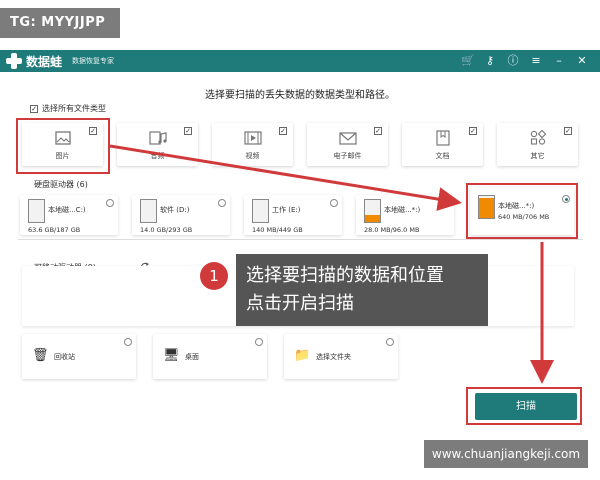 The width and height of the screenshot is (600, 480). I want to click on drive-size: 14.0 GB/293 GB, so click(166, 230).